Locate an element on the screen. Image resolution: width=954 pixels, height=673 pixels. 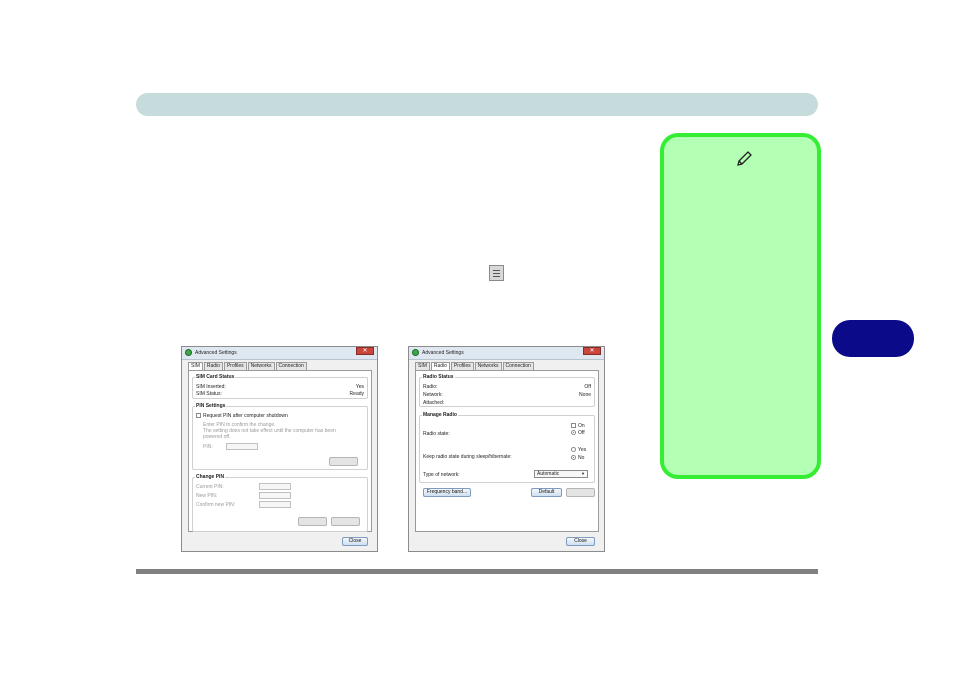
pin-input is located at coordinates (242, 446).